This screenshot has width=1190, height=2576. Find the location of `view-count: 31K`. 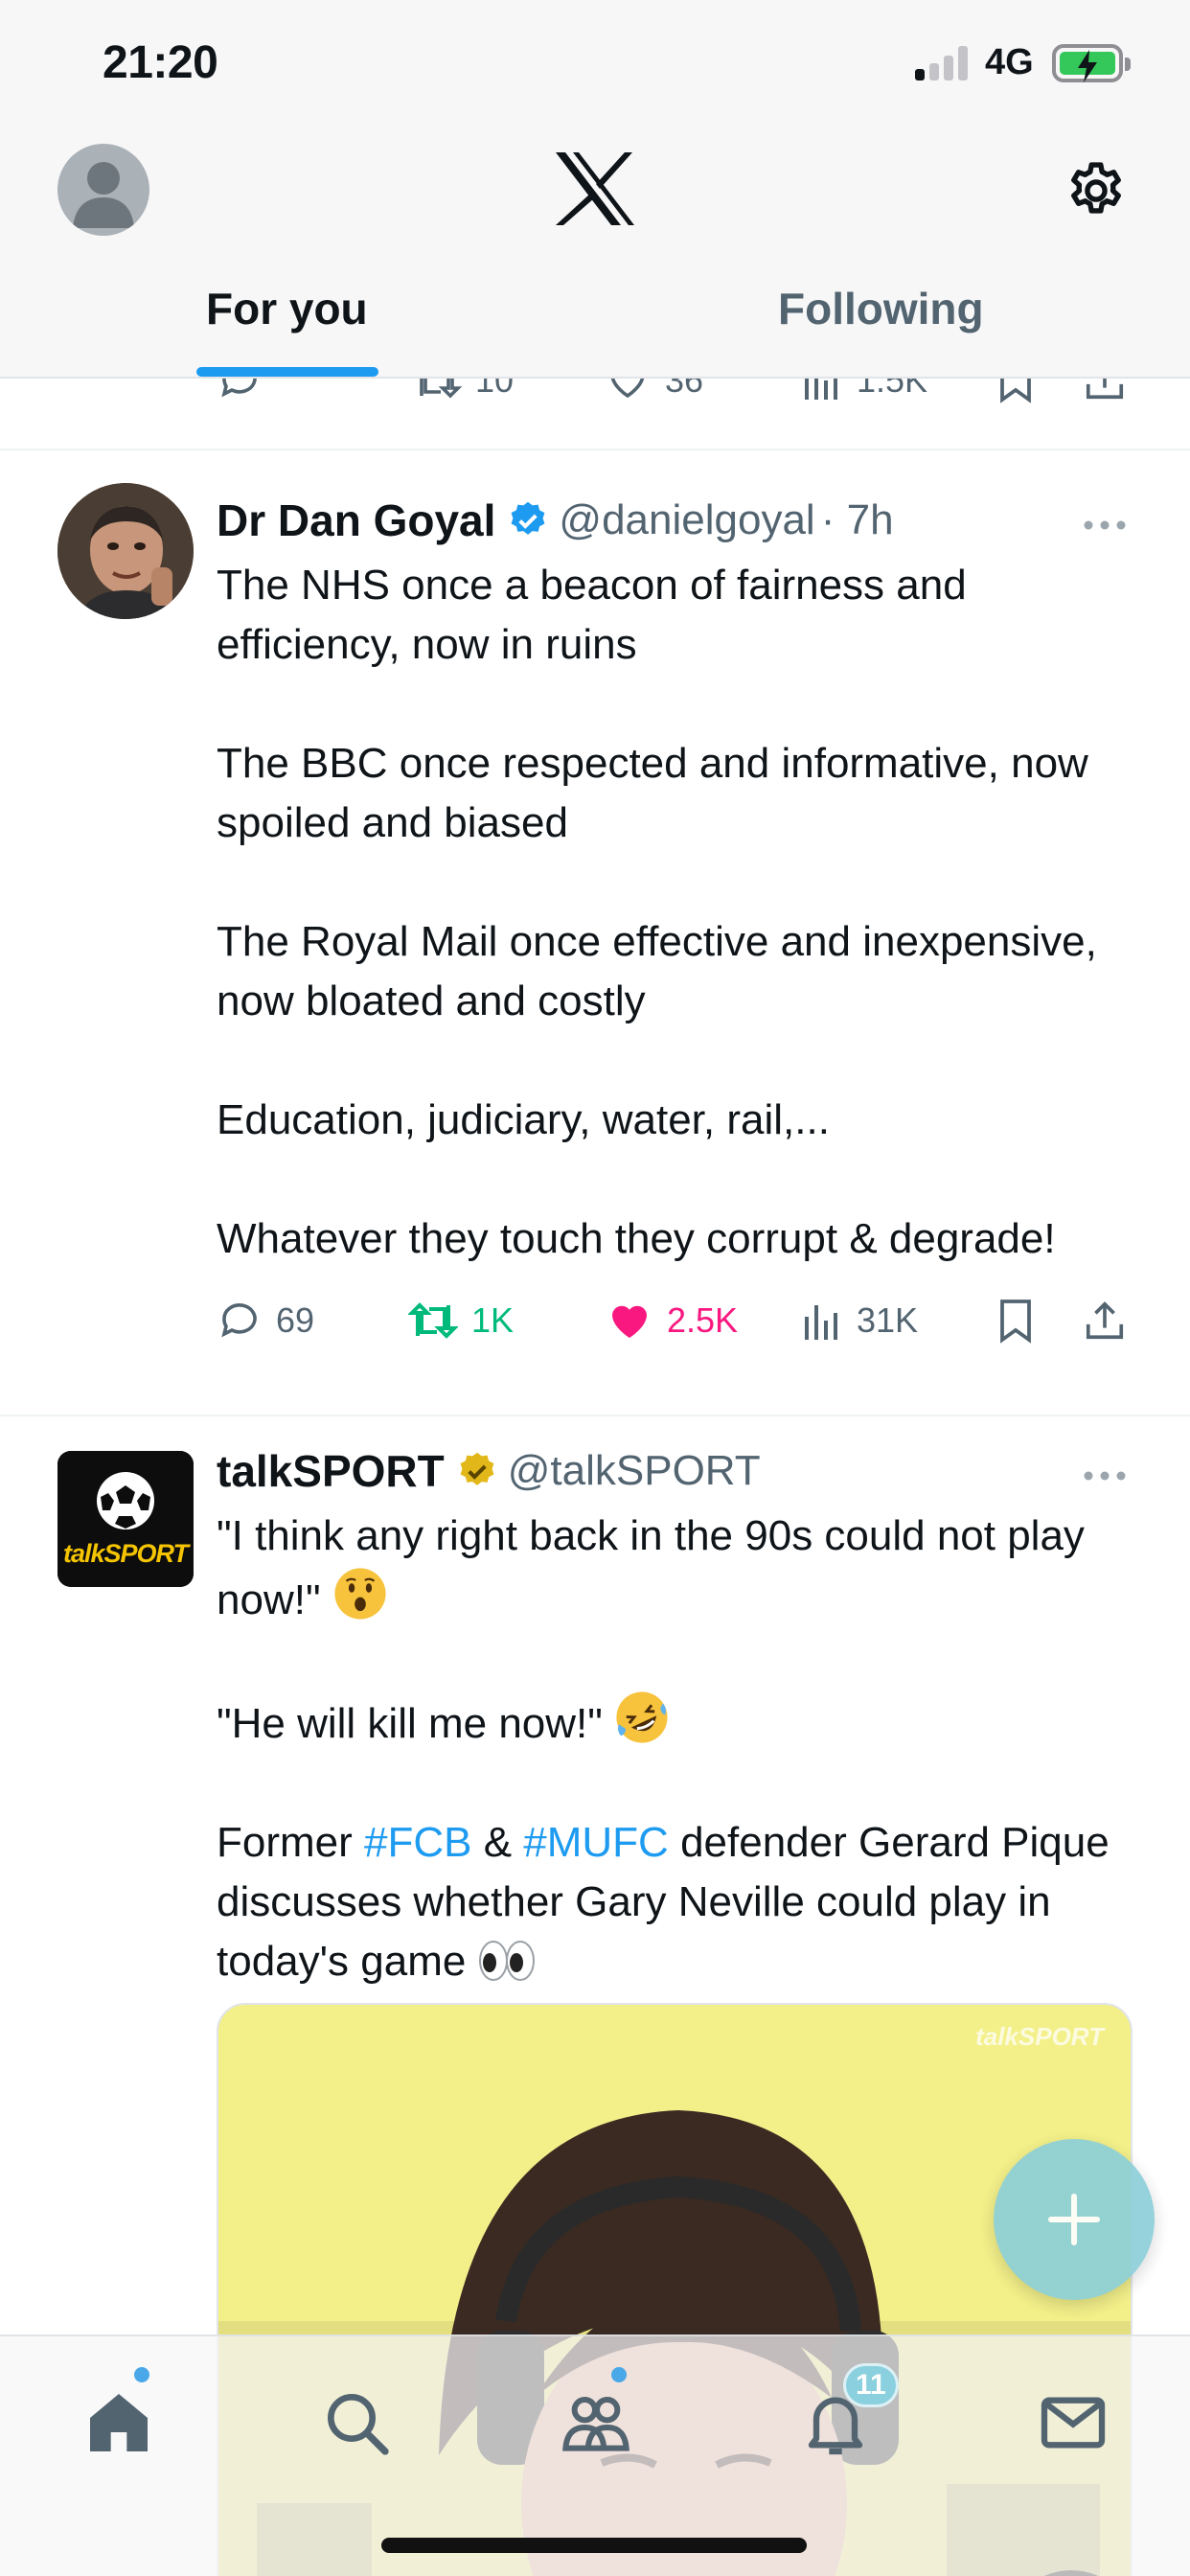

view-count: 31K is located at coordinates (888, 1320).